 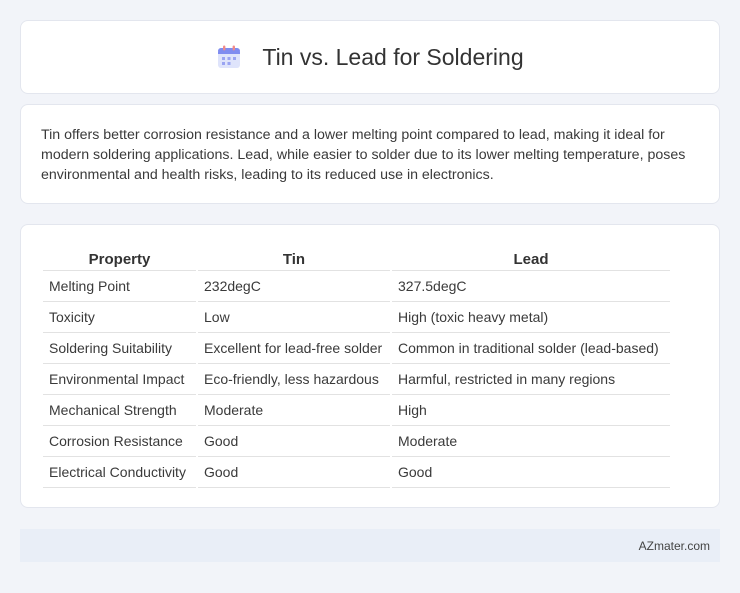 I want to click on tin-cell: Moderate, so click(x=294, y=410).